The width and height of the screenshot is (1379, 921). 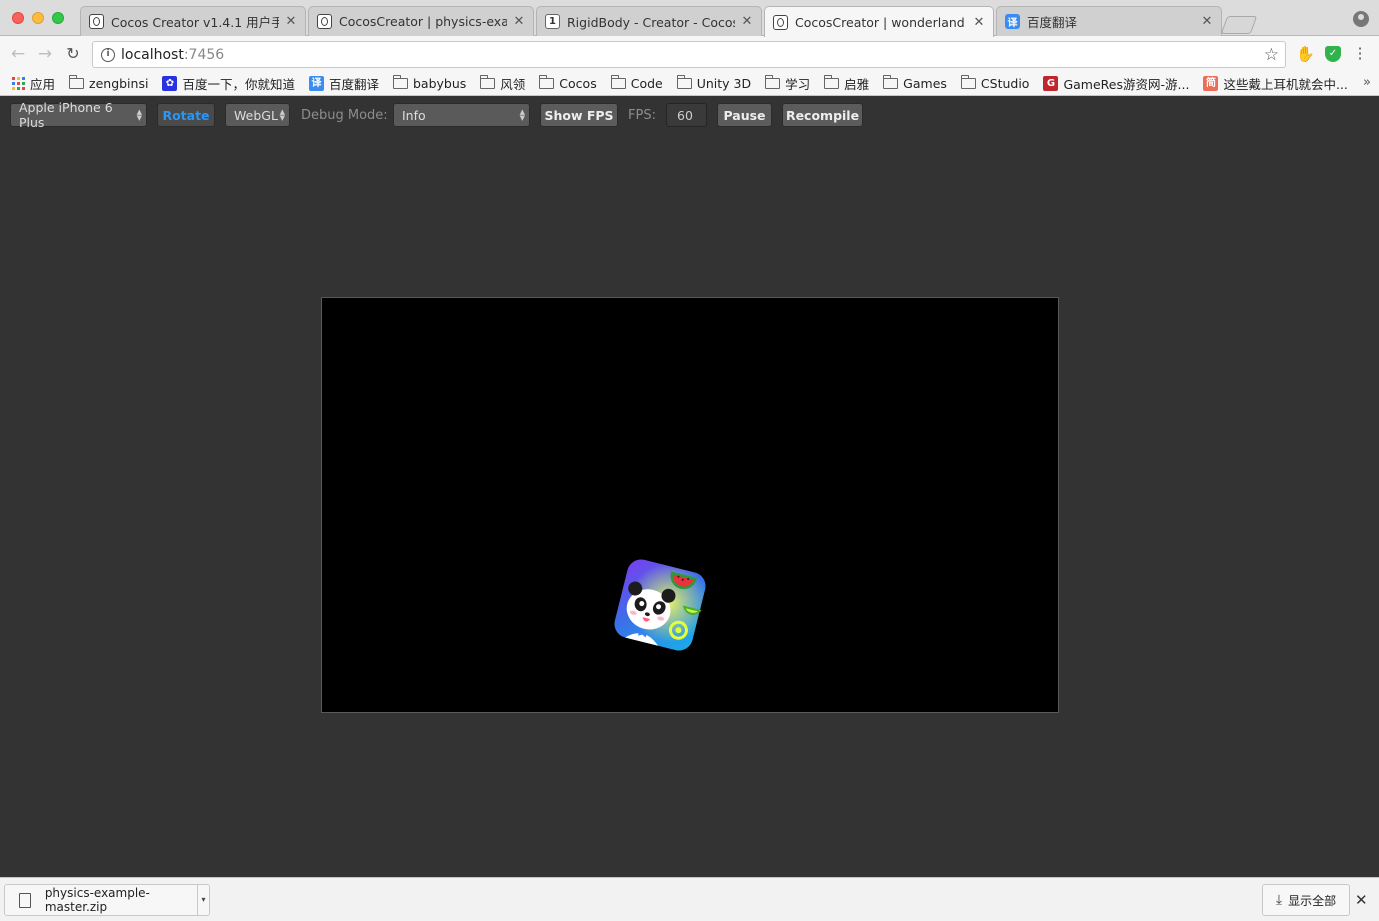 What do you see at coordinates (108, 54) in the screenshot?
I see `info-icon: i` at bounding box center [108, 54].